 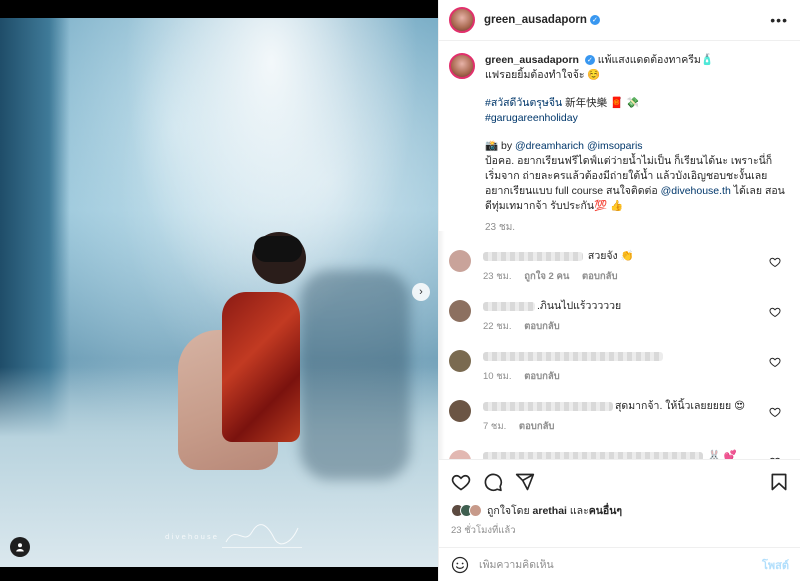 I want to click on caption-line-2: แฟรอยยิ้มต้องทำใจจ้ะ ☺️, so click(x=543, y=75).